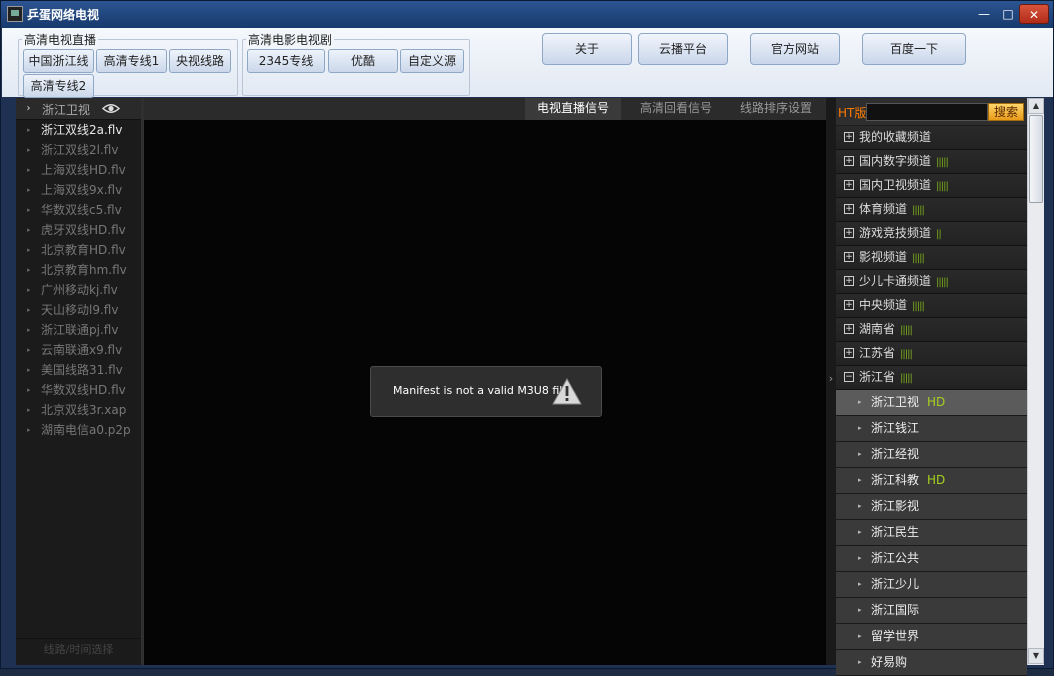  Describe the element at coordinates (573, 109) in the screenshot. I see `tab-live-signal: 电视直播信号` at that location.